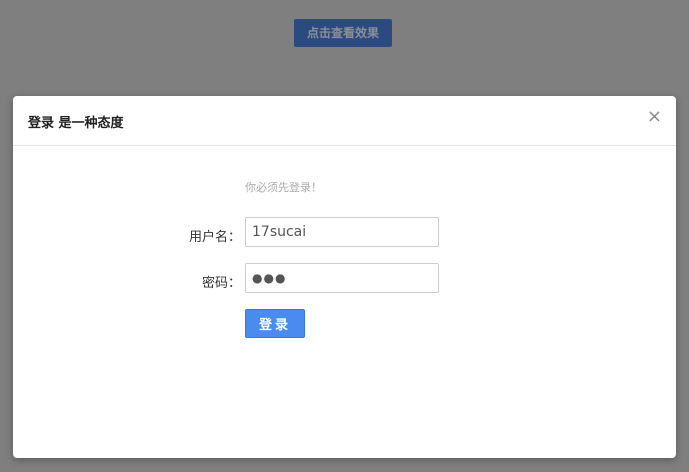 The height and width of the screenshot is (472, 689). Describe the element at coordinates (344, 121) in the screenshot. I see `modal-header: 登录 是一种态度 ×` at that location.